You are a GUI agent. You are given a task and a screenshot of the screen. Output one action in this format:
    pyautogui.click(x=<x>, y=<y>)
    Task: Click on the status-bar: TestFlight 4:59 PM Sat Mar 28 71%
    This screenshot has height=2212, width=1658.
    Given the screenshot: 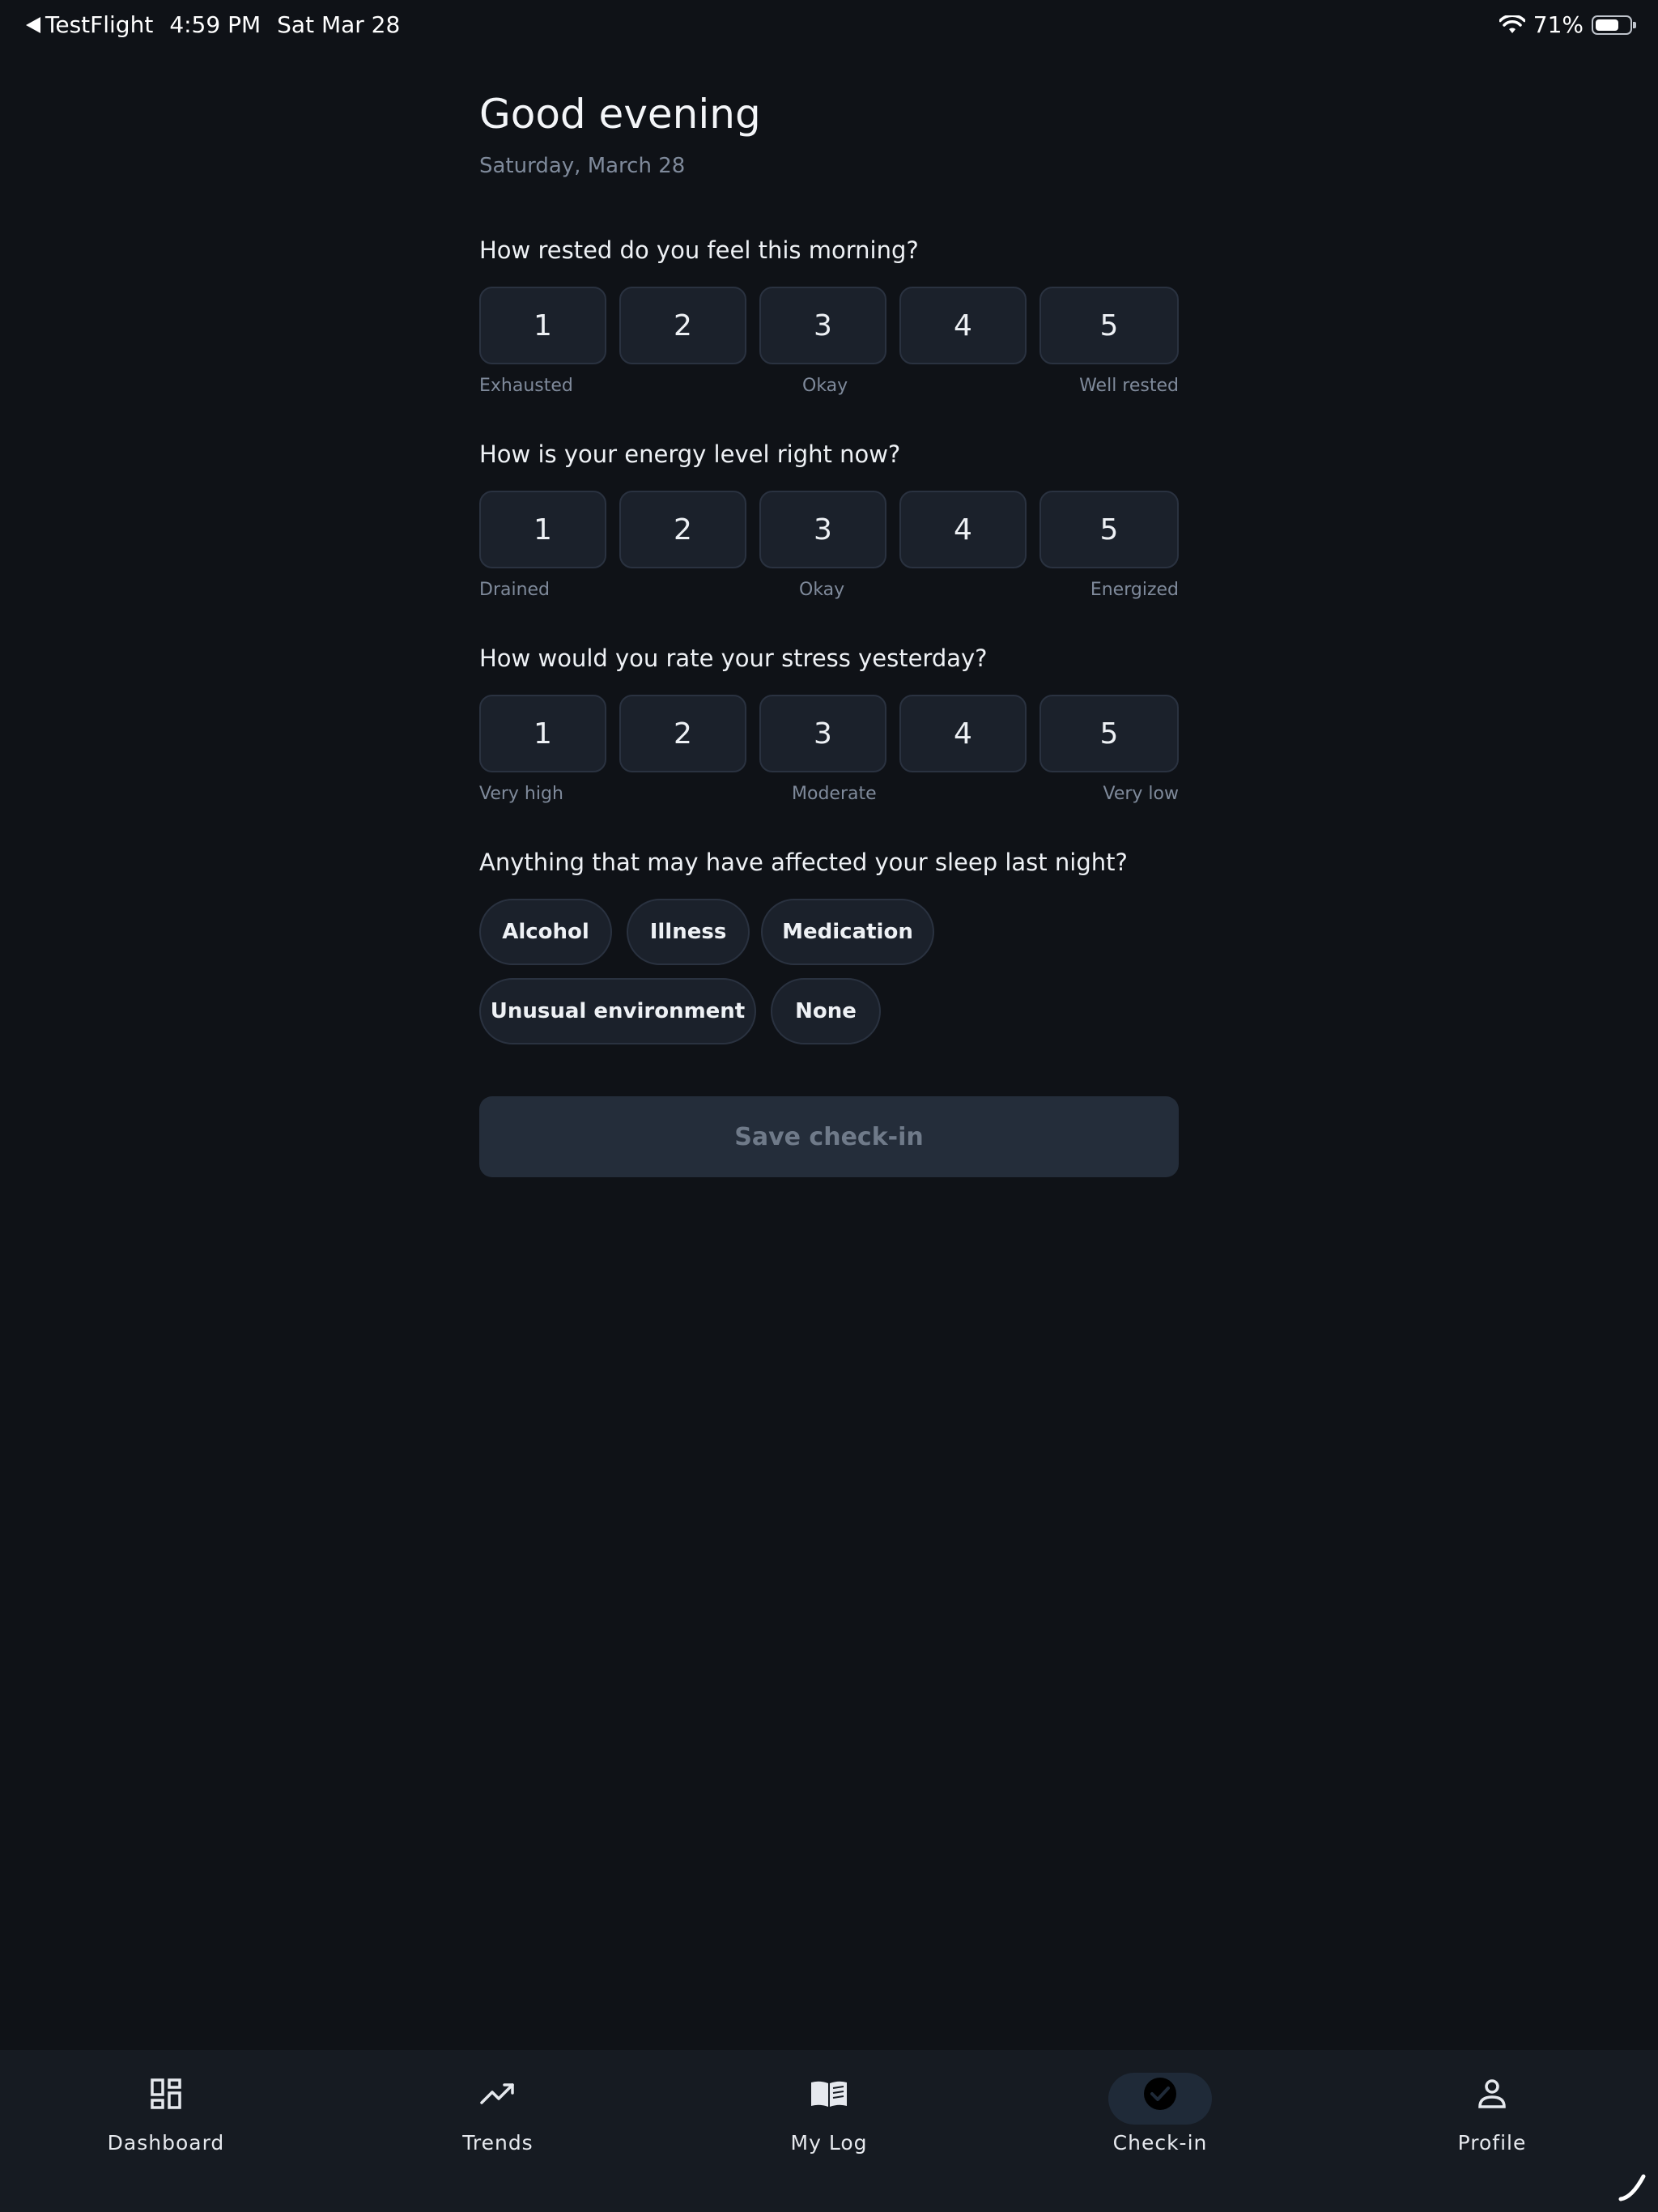 What is the action you would take?
    pyautogui.click(x=829, y=26)
    